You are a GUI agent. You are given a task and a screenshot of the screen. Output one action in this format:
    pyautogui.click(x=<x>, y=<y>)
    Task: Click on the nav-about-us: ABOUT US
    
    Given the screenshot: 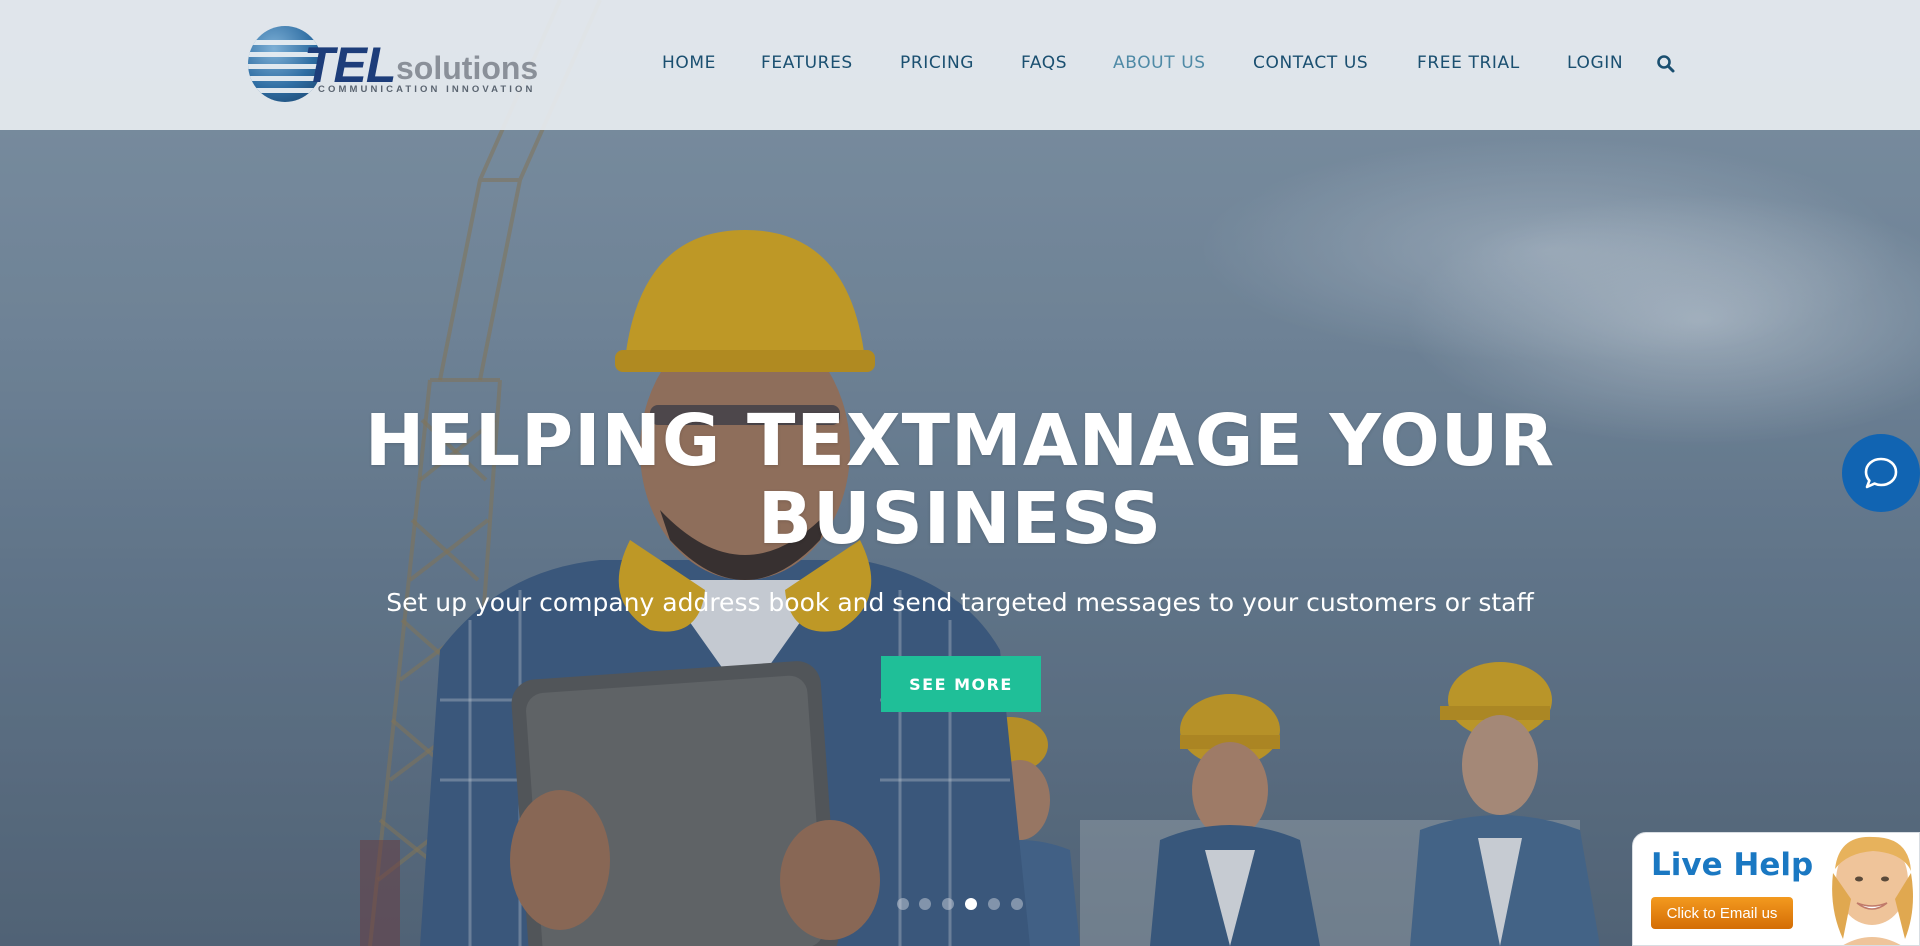 What is the action you would take?
    pyautogui.click(x=1159, y=63)
    